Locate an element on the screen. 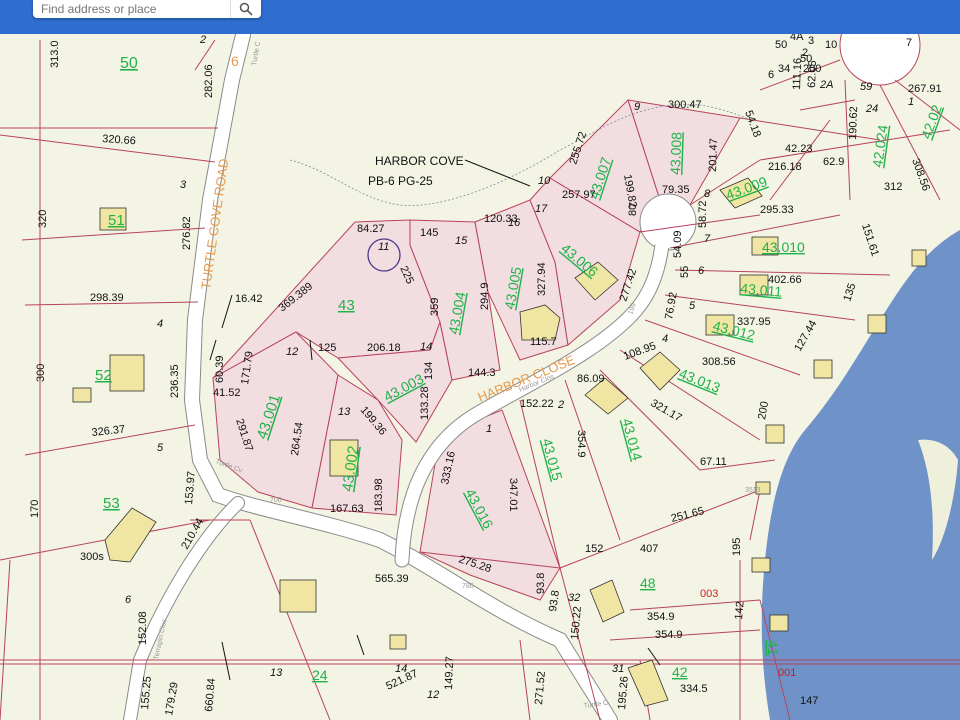 This screenshot has height=720, width=960. parcel-id-52: 52 is located at coordinates (103, 375).